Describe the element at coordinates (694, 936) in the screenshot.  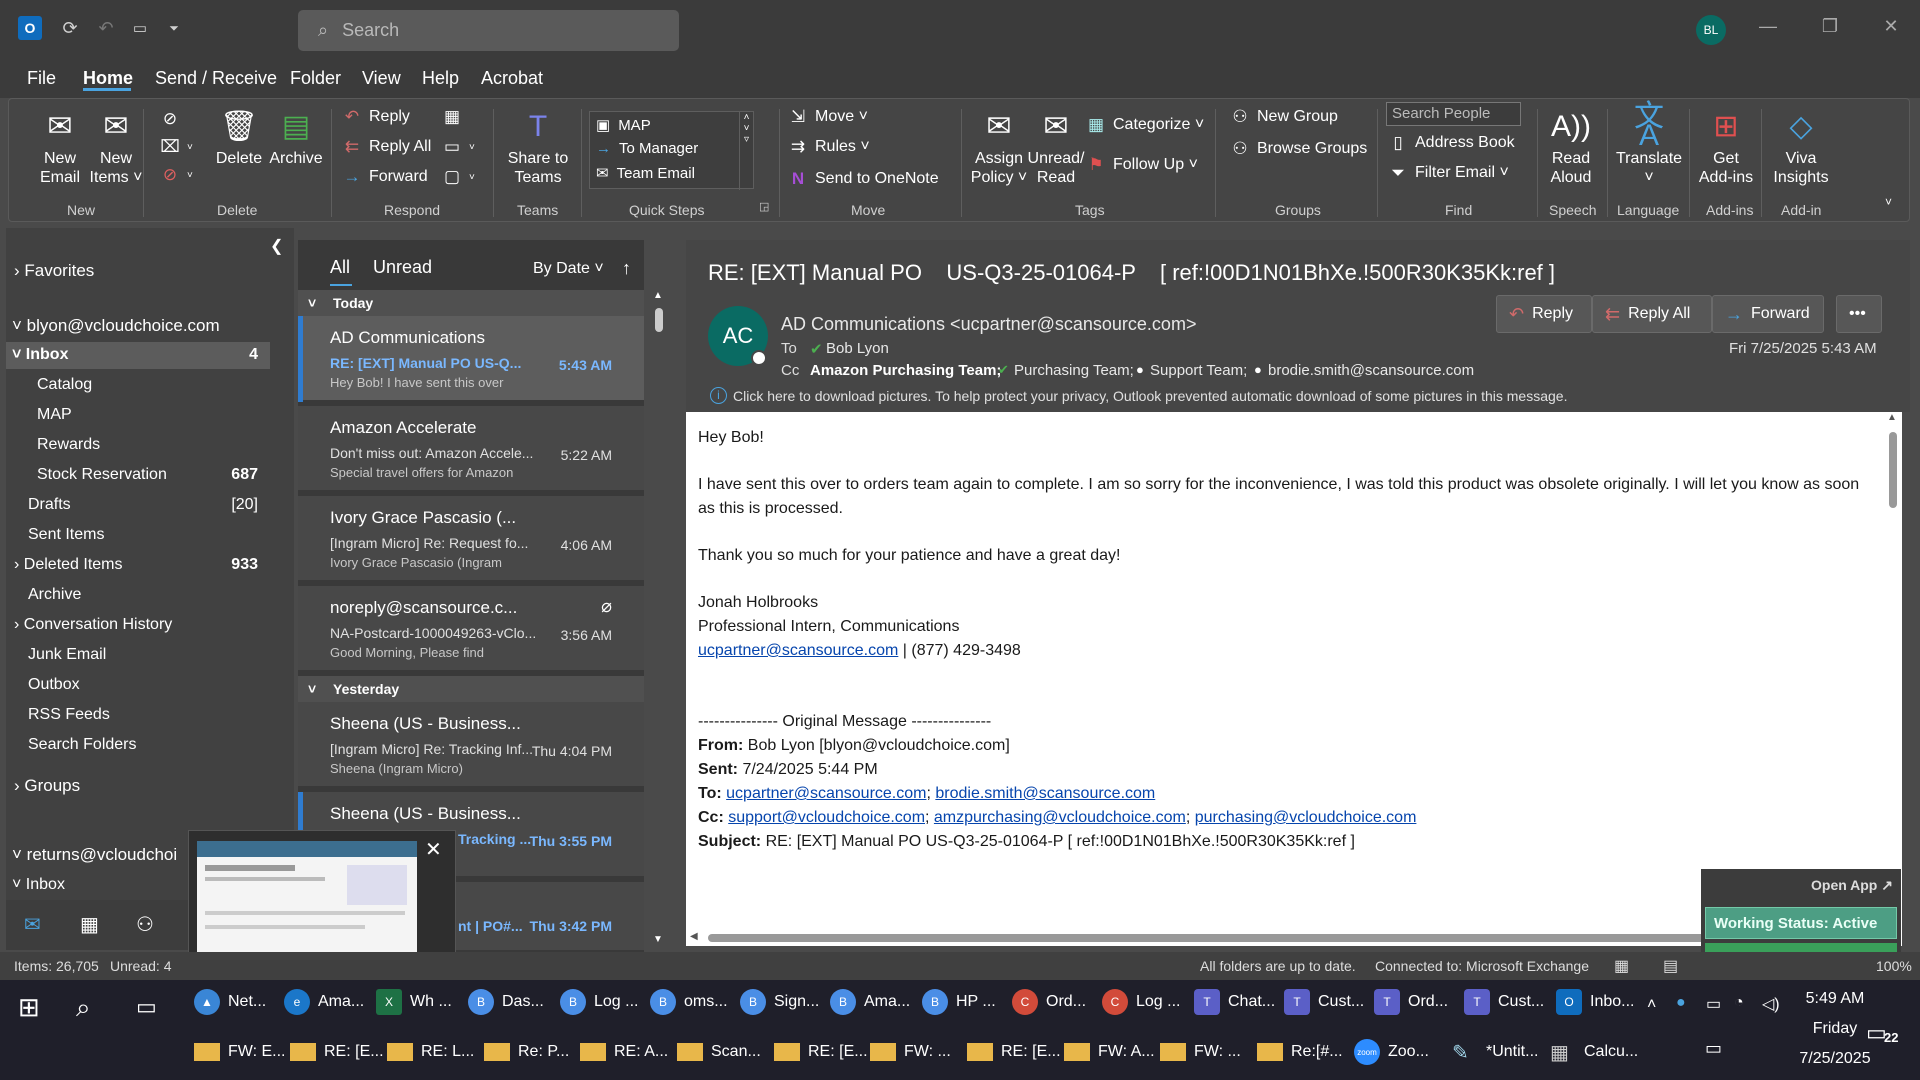
I see `scroll-left-icon: ◀` at that location.